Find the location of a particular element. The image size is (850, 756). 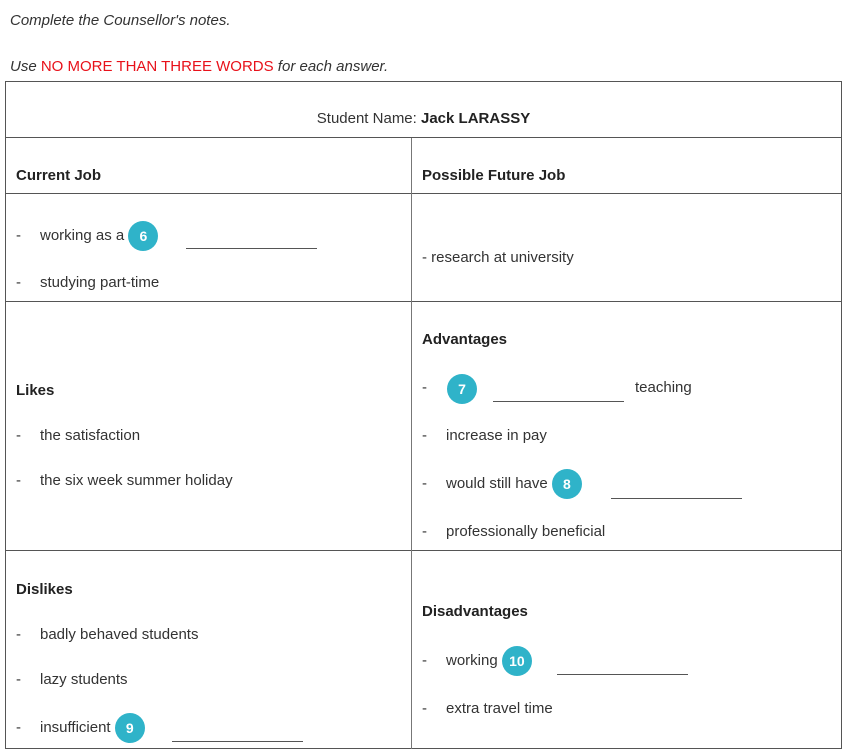

student-name-row: Student Name: Jack LARASSY is located at coordinates (423, 118).